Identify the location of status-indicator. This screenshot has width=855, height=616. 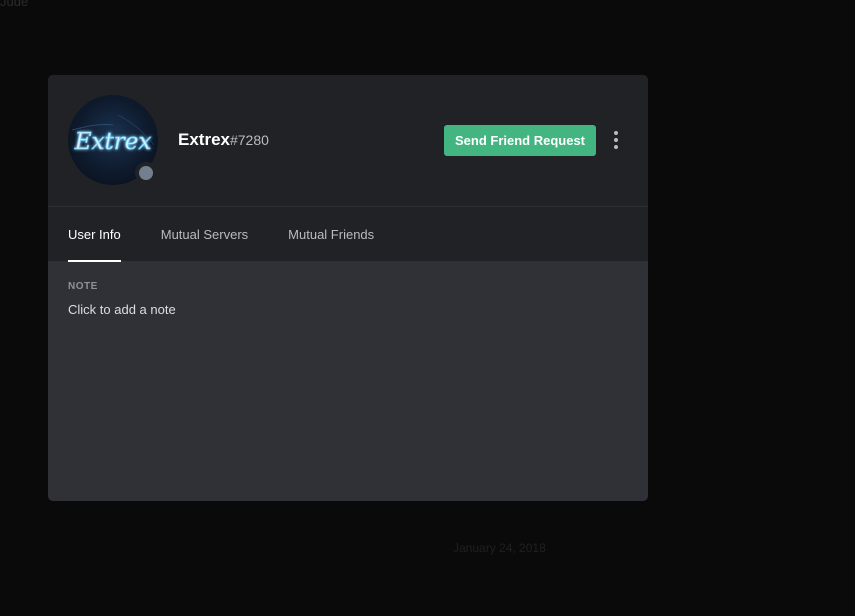
(146, 173).